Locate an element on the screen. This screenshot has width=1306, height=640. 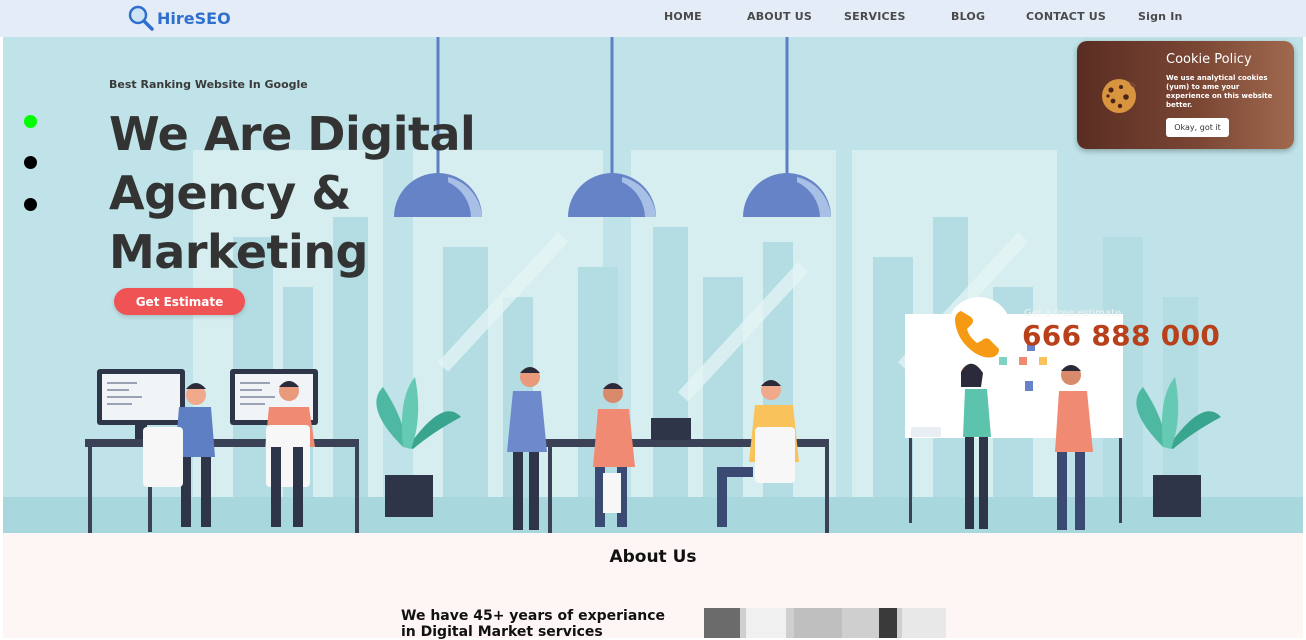
hero-headline: We Are Digital Agency & Marketing is located at coordinates (319, 193).